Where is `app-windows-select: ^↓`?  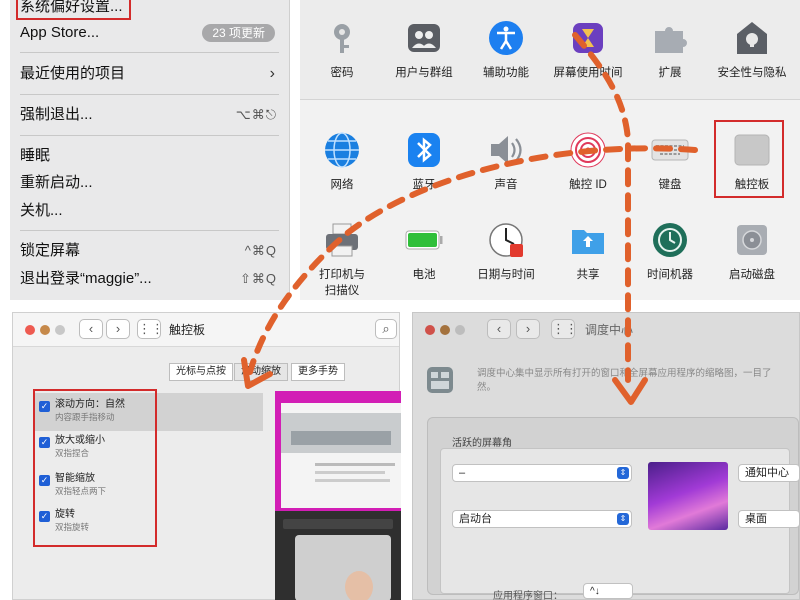 app-windows-select: ^↓ is located at coordinates (608, 591).